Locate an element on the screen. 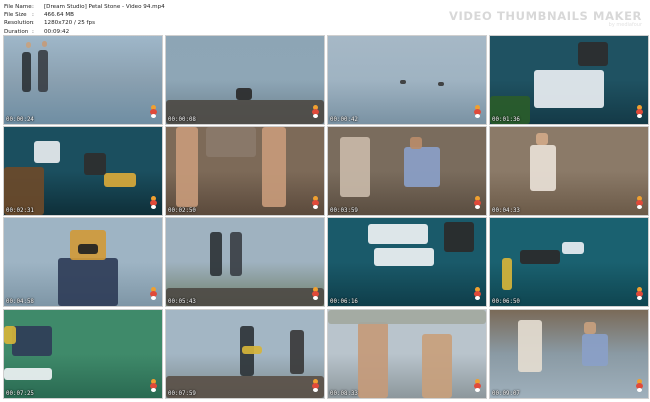 This screenshot has width=650, height=402. resolution-key: Resolution is located at coordinates (19, 23).